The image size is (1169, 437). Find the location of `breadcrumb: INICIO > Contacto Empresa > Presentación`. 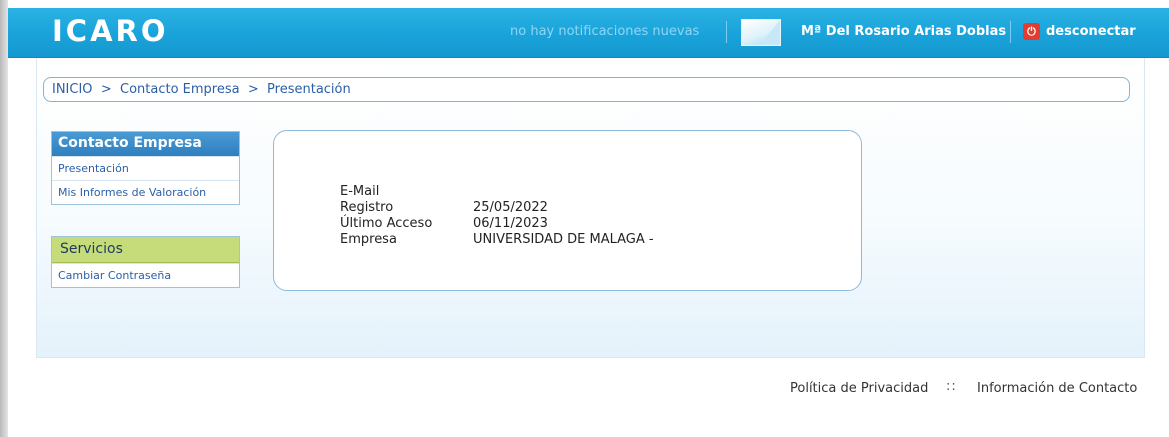

breadcrumb: INICIO > Contacto Empresa > Presentación is located at coordinates (586, 89).